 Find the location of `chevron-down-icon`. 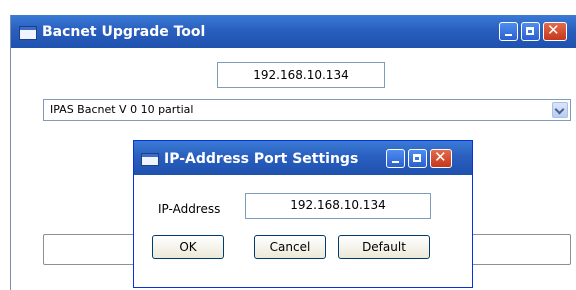

chevron-down-icon is located at coordinates (559, 109).